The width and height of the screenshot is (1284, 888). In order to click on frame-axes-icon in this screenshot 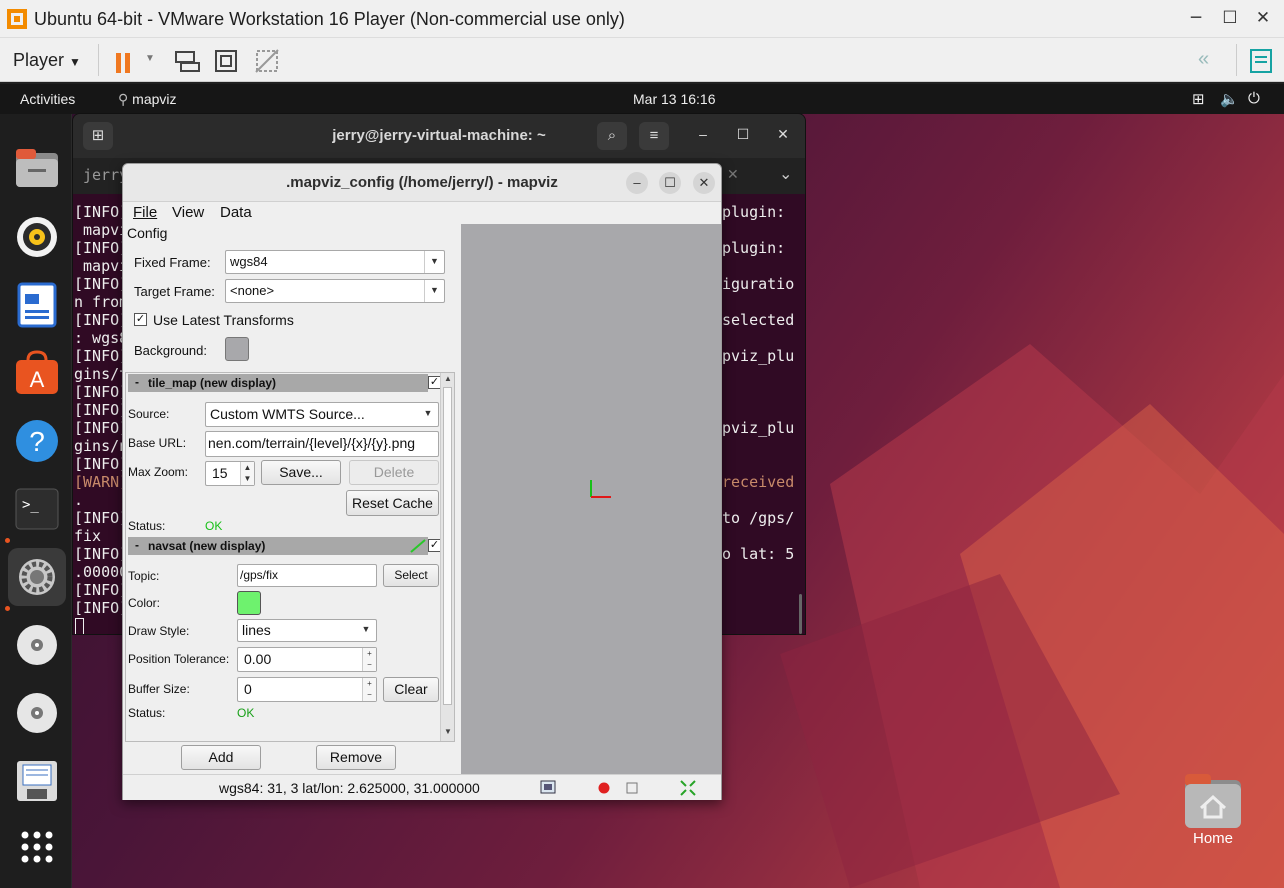, I will do `click(600, 489)`.